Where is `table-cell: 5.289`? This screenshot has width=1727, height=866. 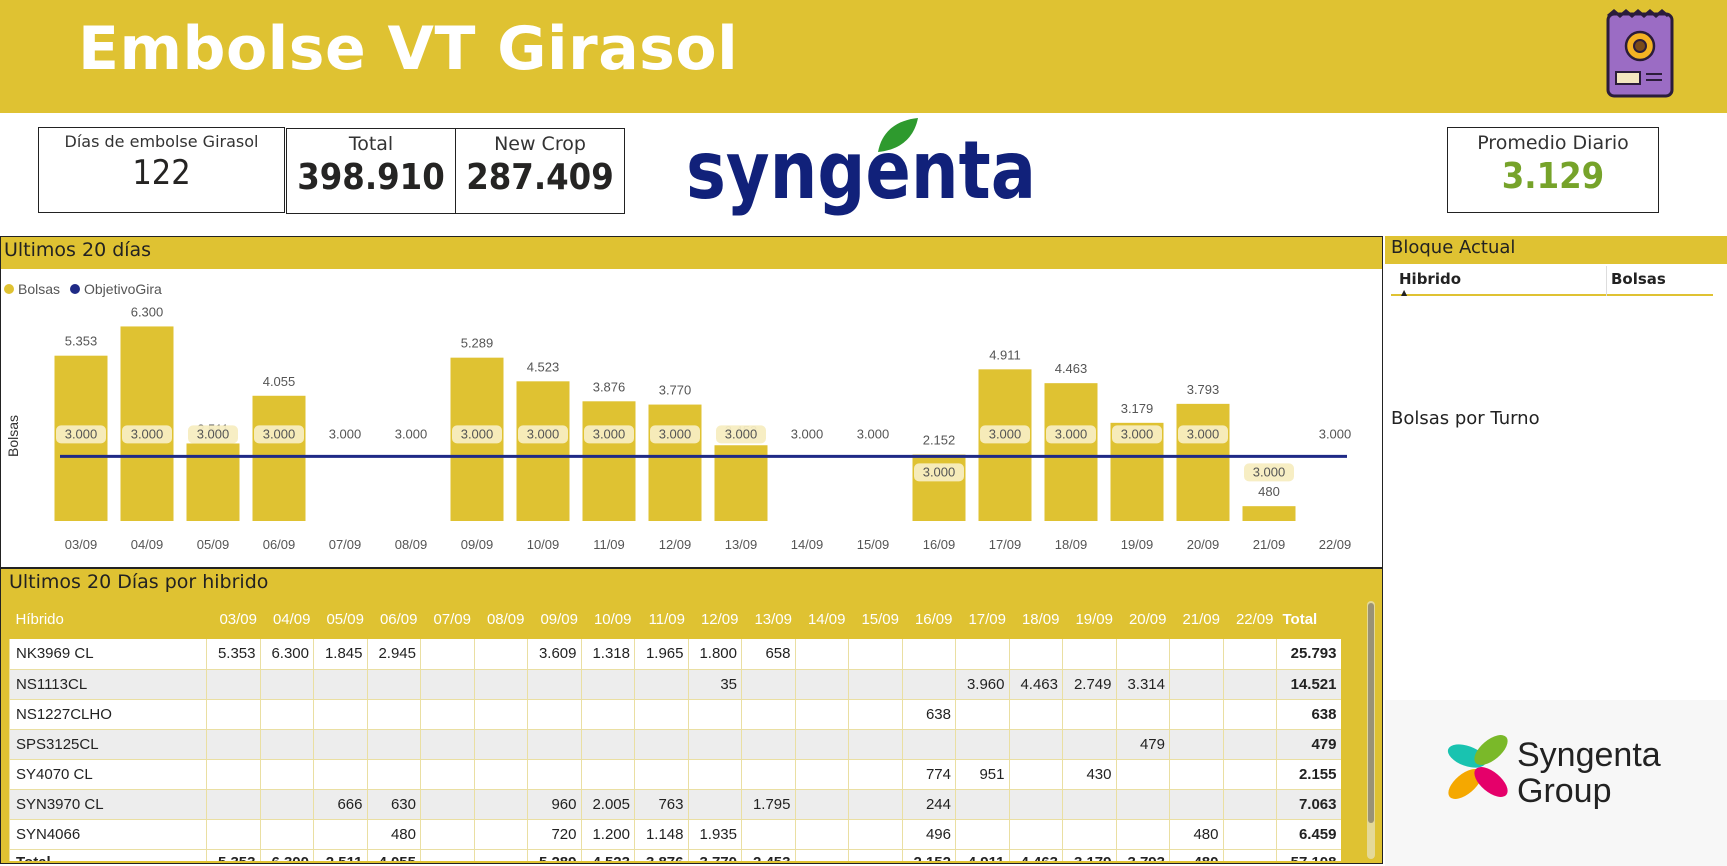 table-cell: 5.289 is located at coordinates (554, 854).